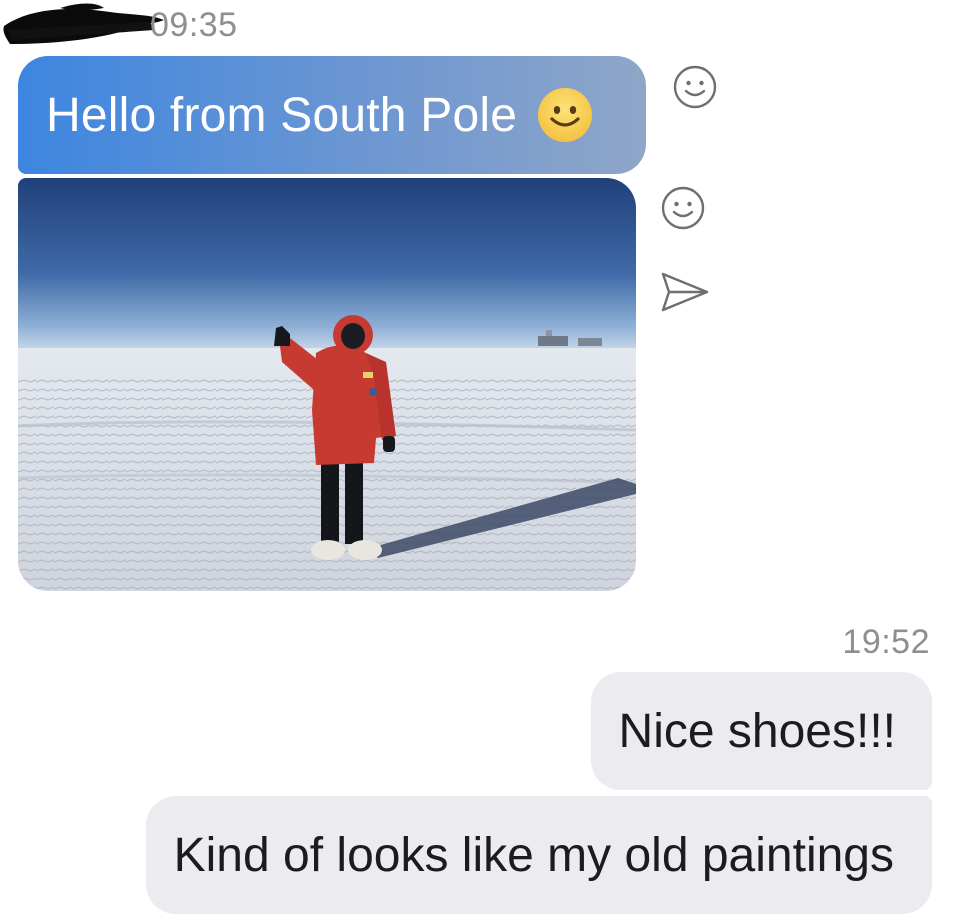  Describe the element at coordinates (282, 115) in the screenshot. I see `message-text: Hello from South Pole` at that location.